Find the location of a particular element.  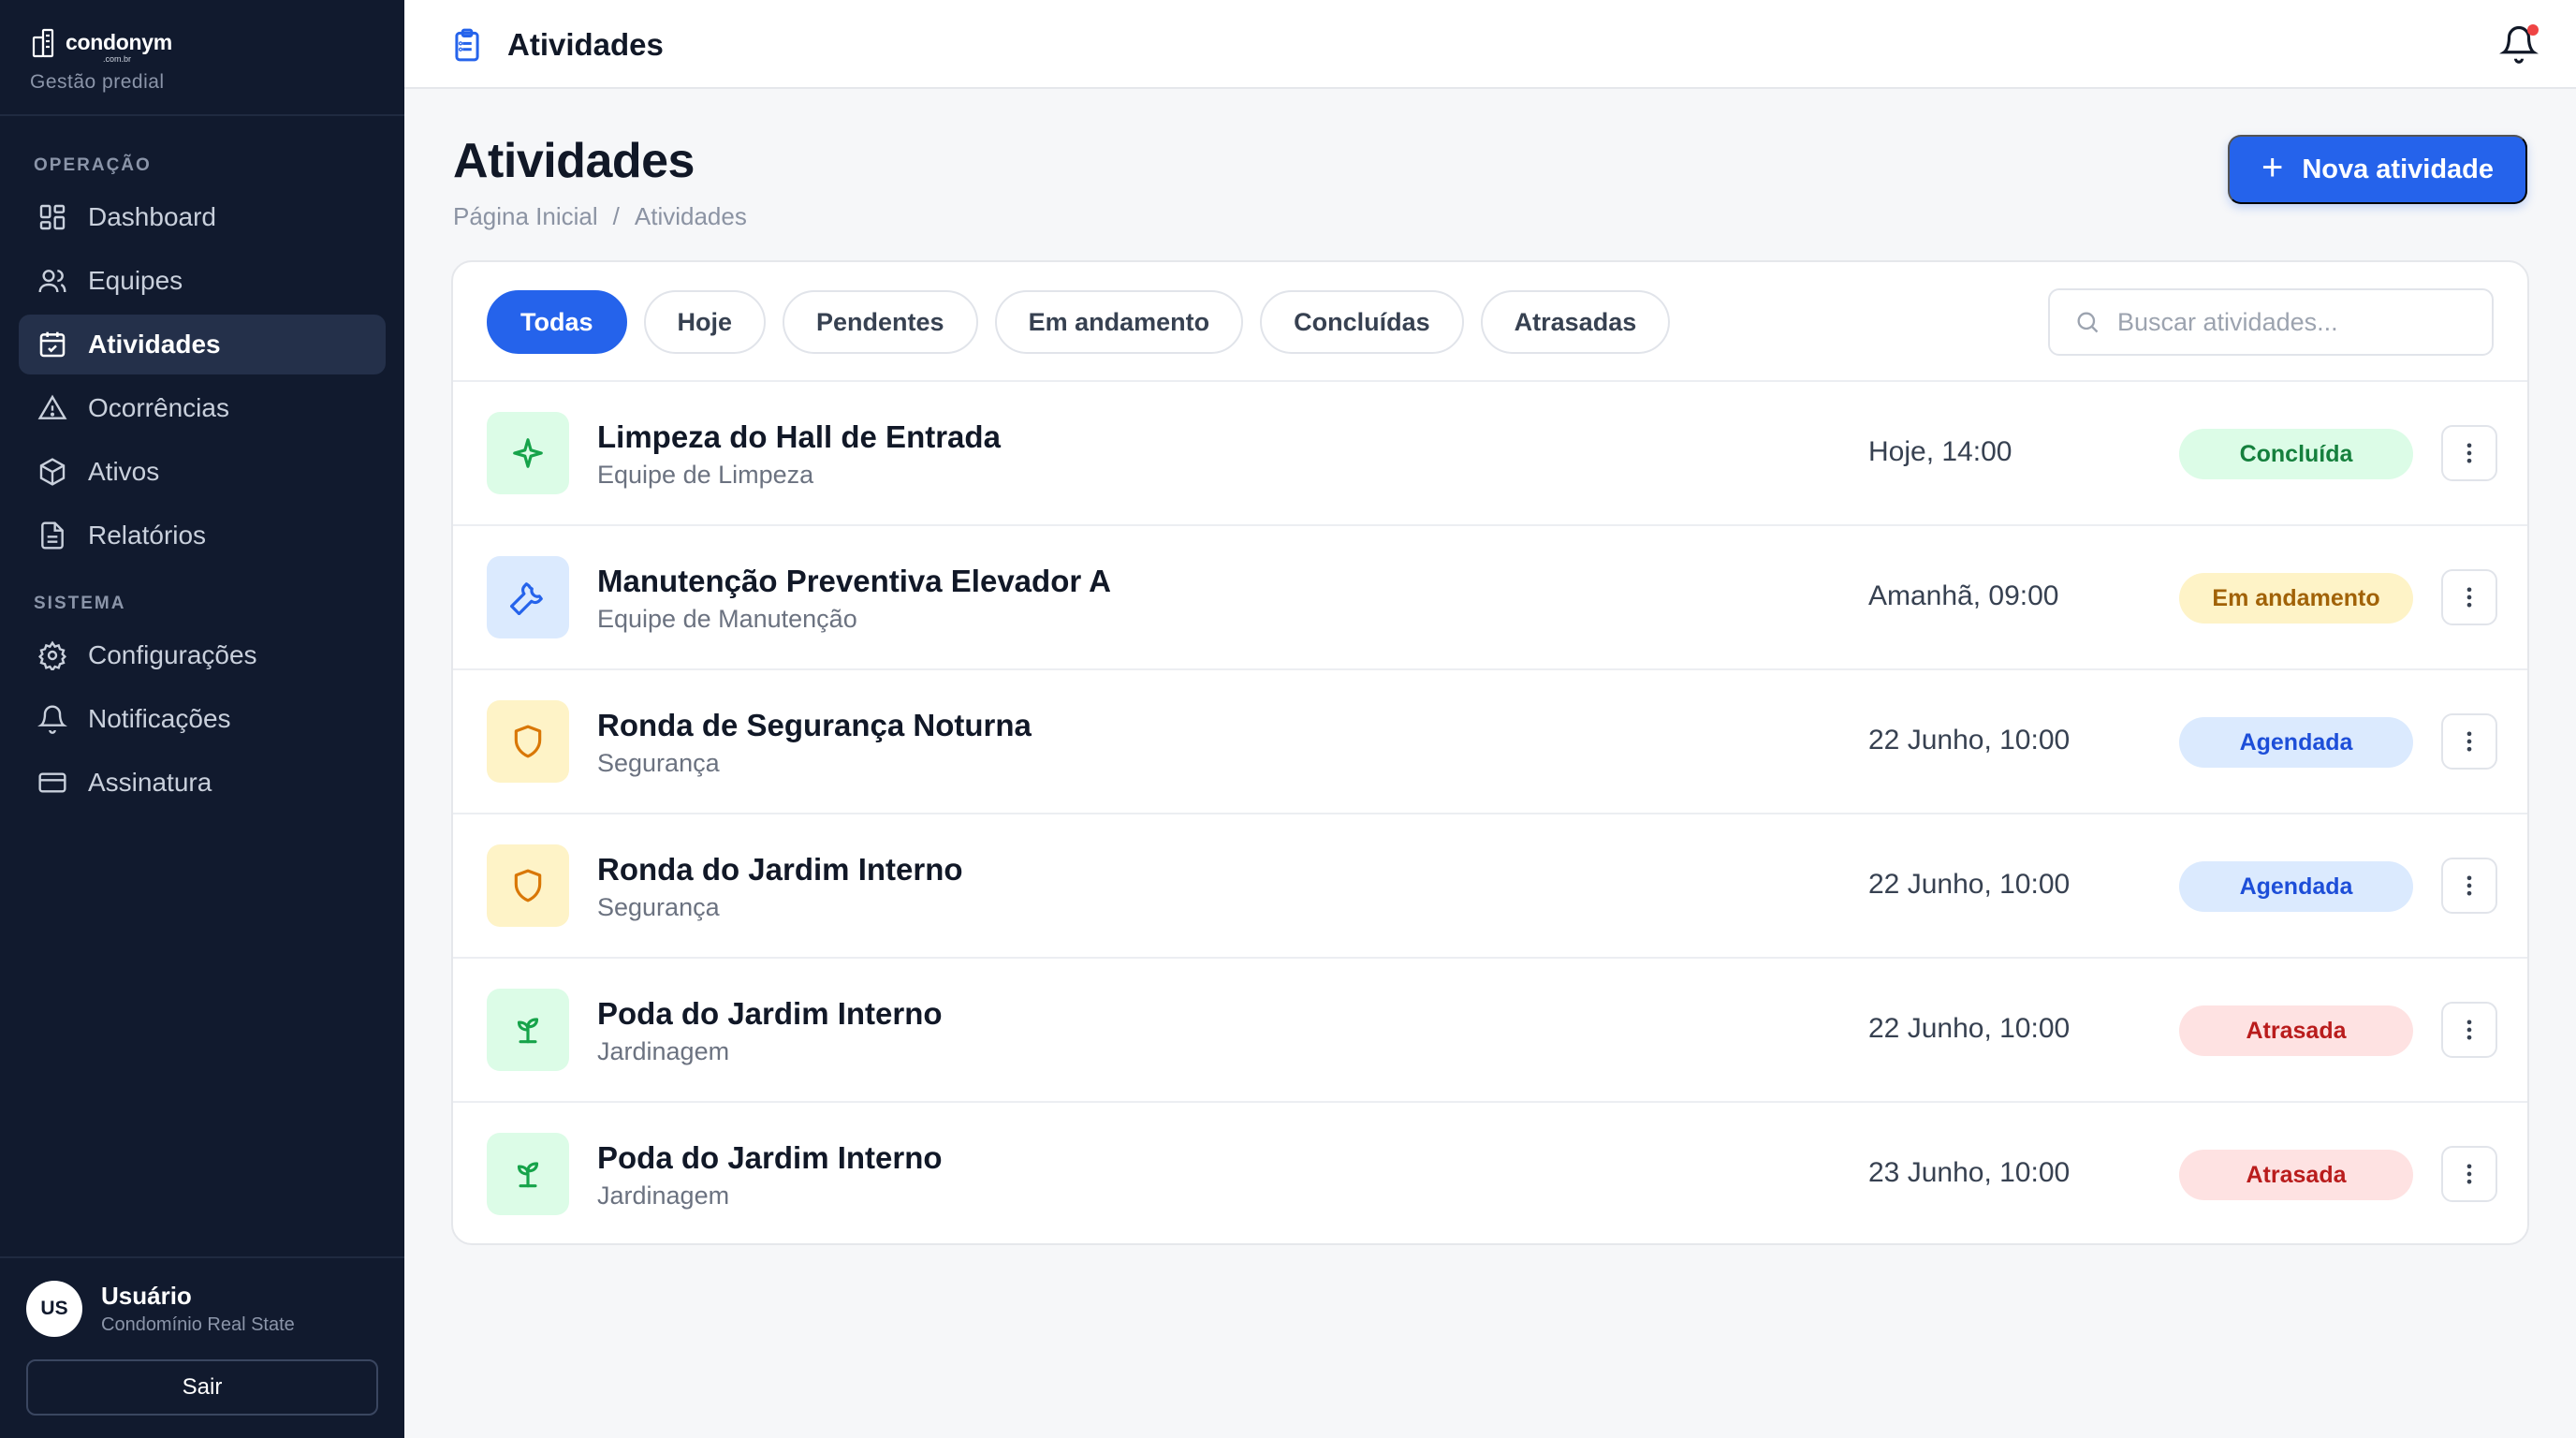

plus-icon: + is located at coordinates (2272, 167).